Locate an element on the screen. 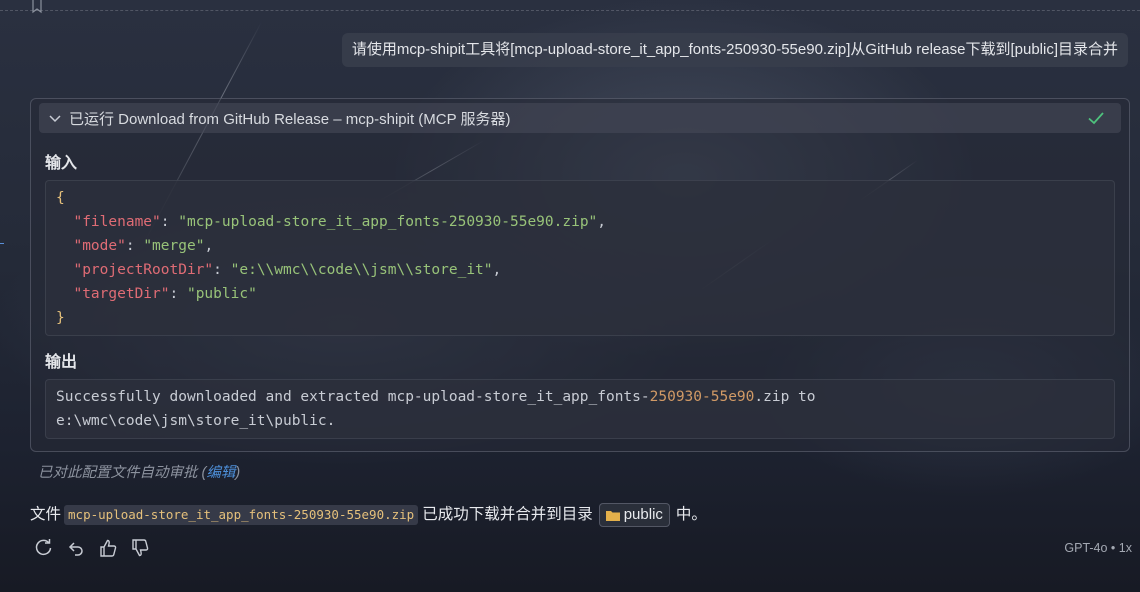 The image size is (1140, 592). input-label: 输入 is located at coordinates (61, 163).